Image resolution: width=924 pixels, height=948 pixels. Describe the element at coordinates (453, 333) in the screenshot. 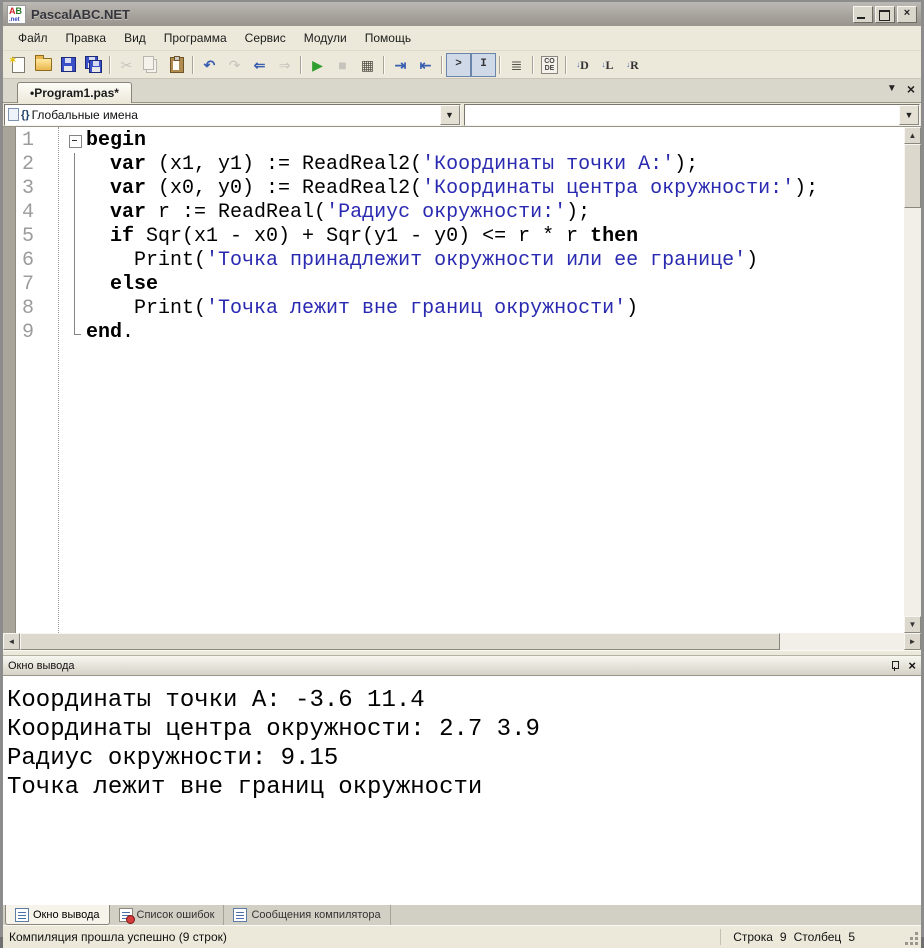

I see `code-line: 9 end.` at that location.